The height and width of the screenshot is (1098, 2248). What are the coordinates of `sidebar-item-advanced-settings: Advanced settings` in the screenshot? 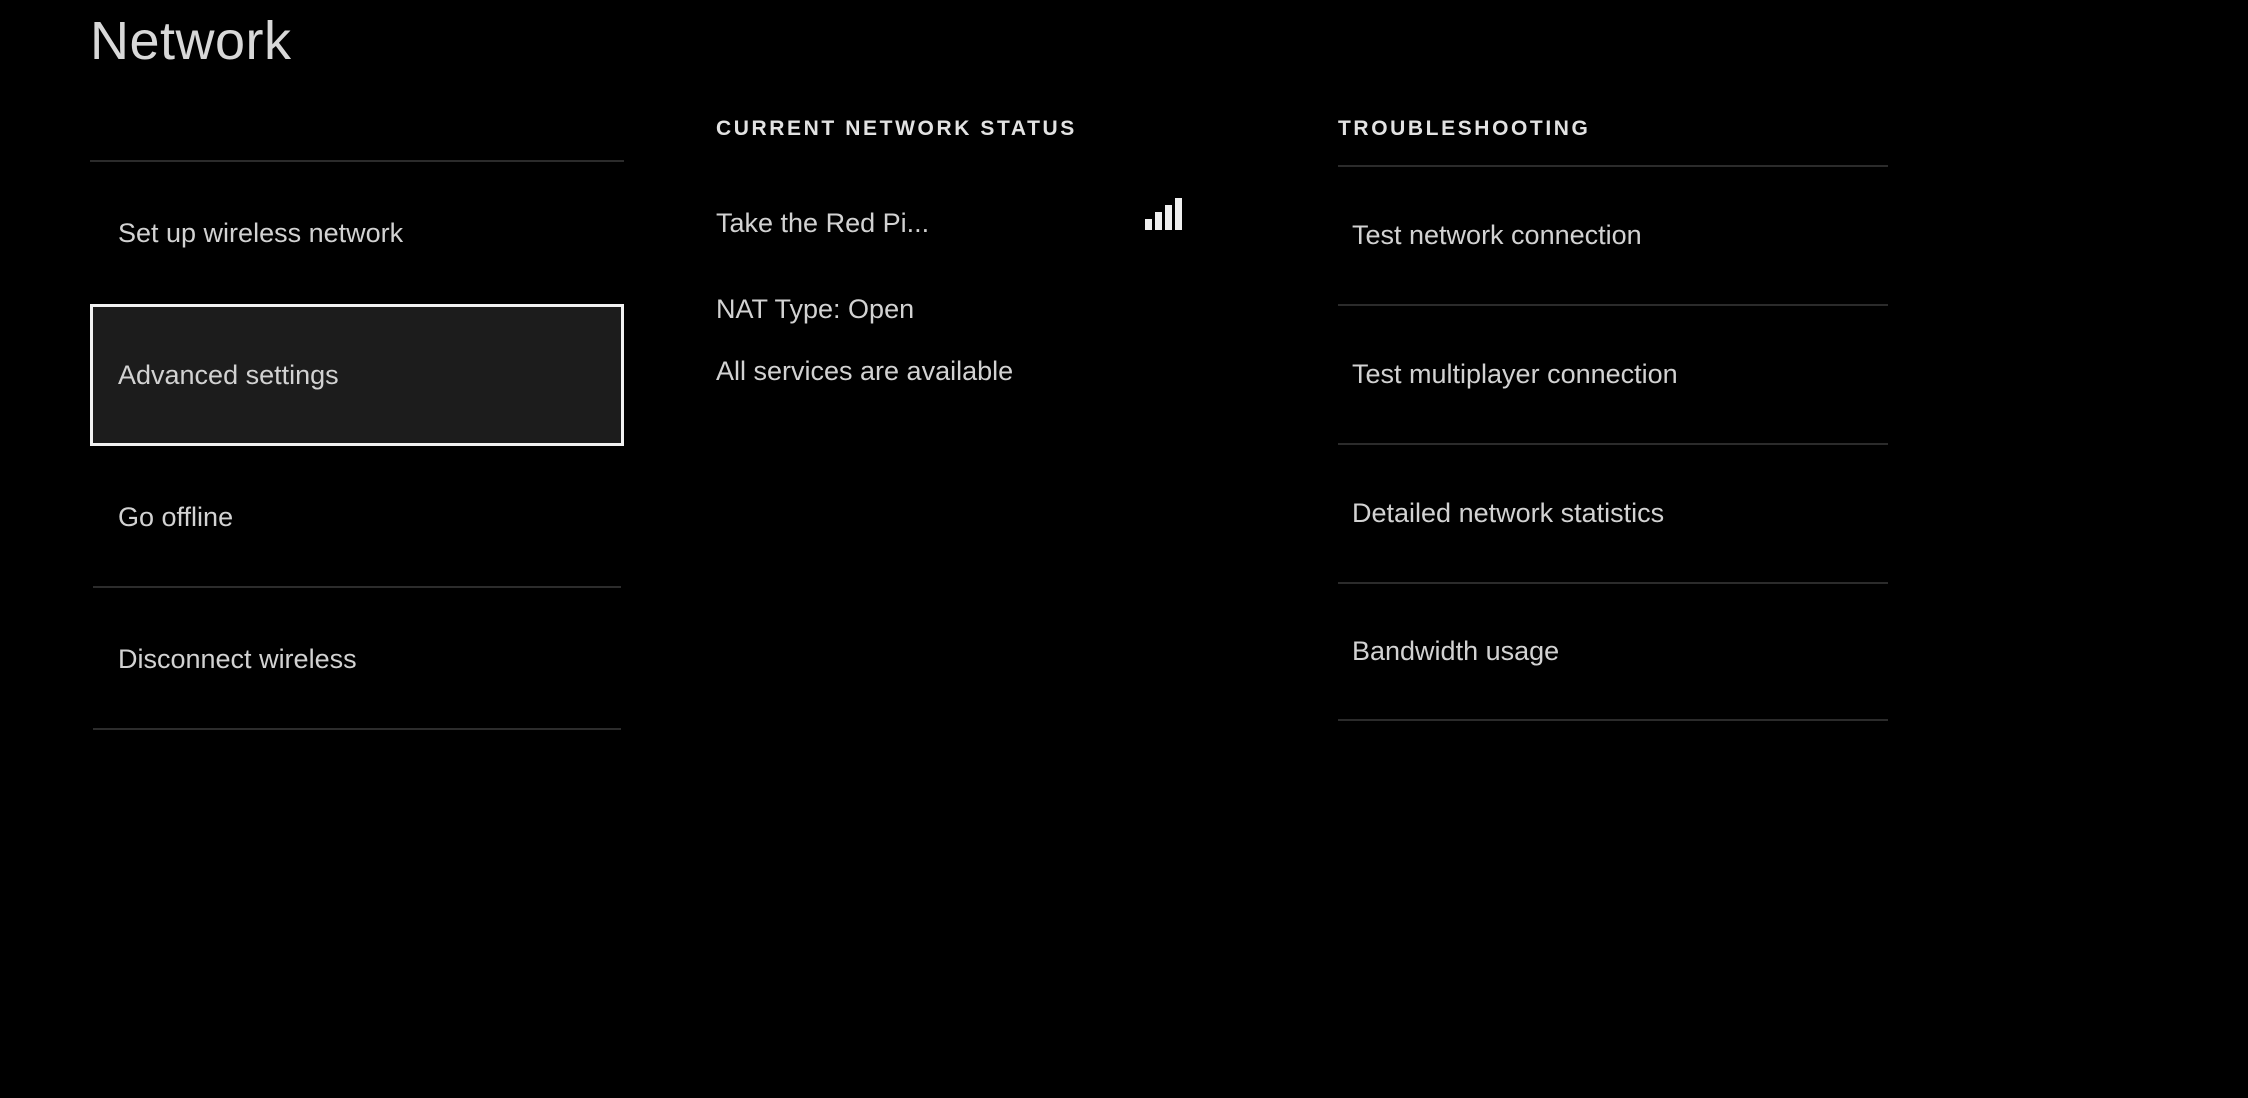 It's located at (357, 375).